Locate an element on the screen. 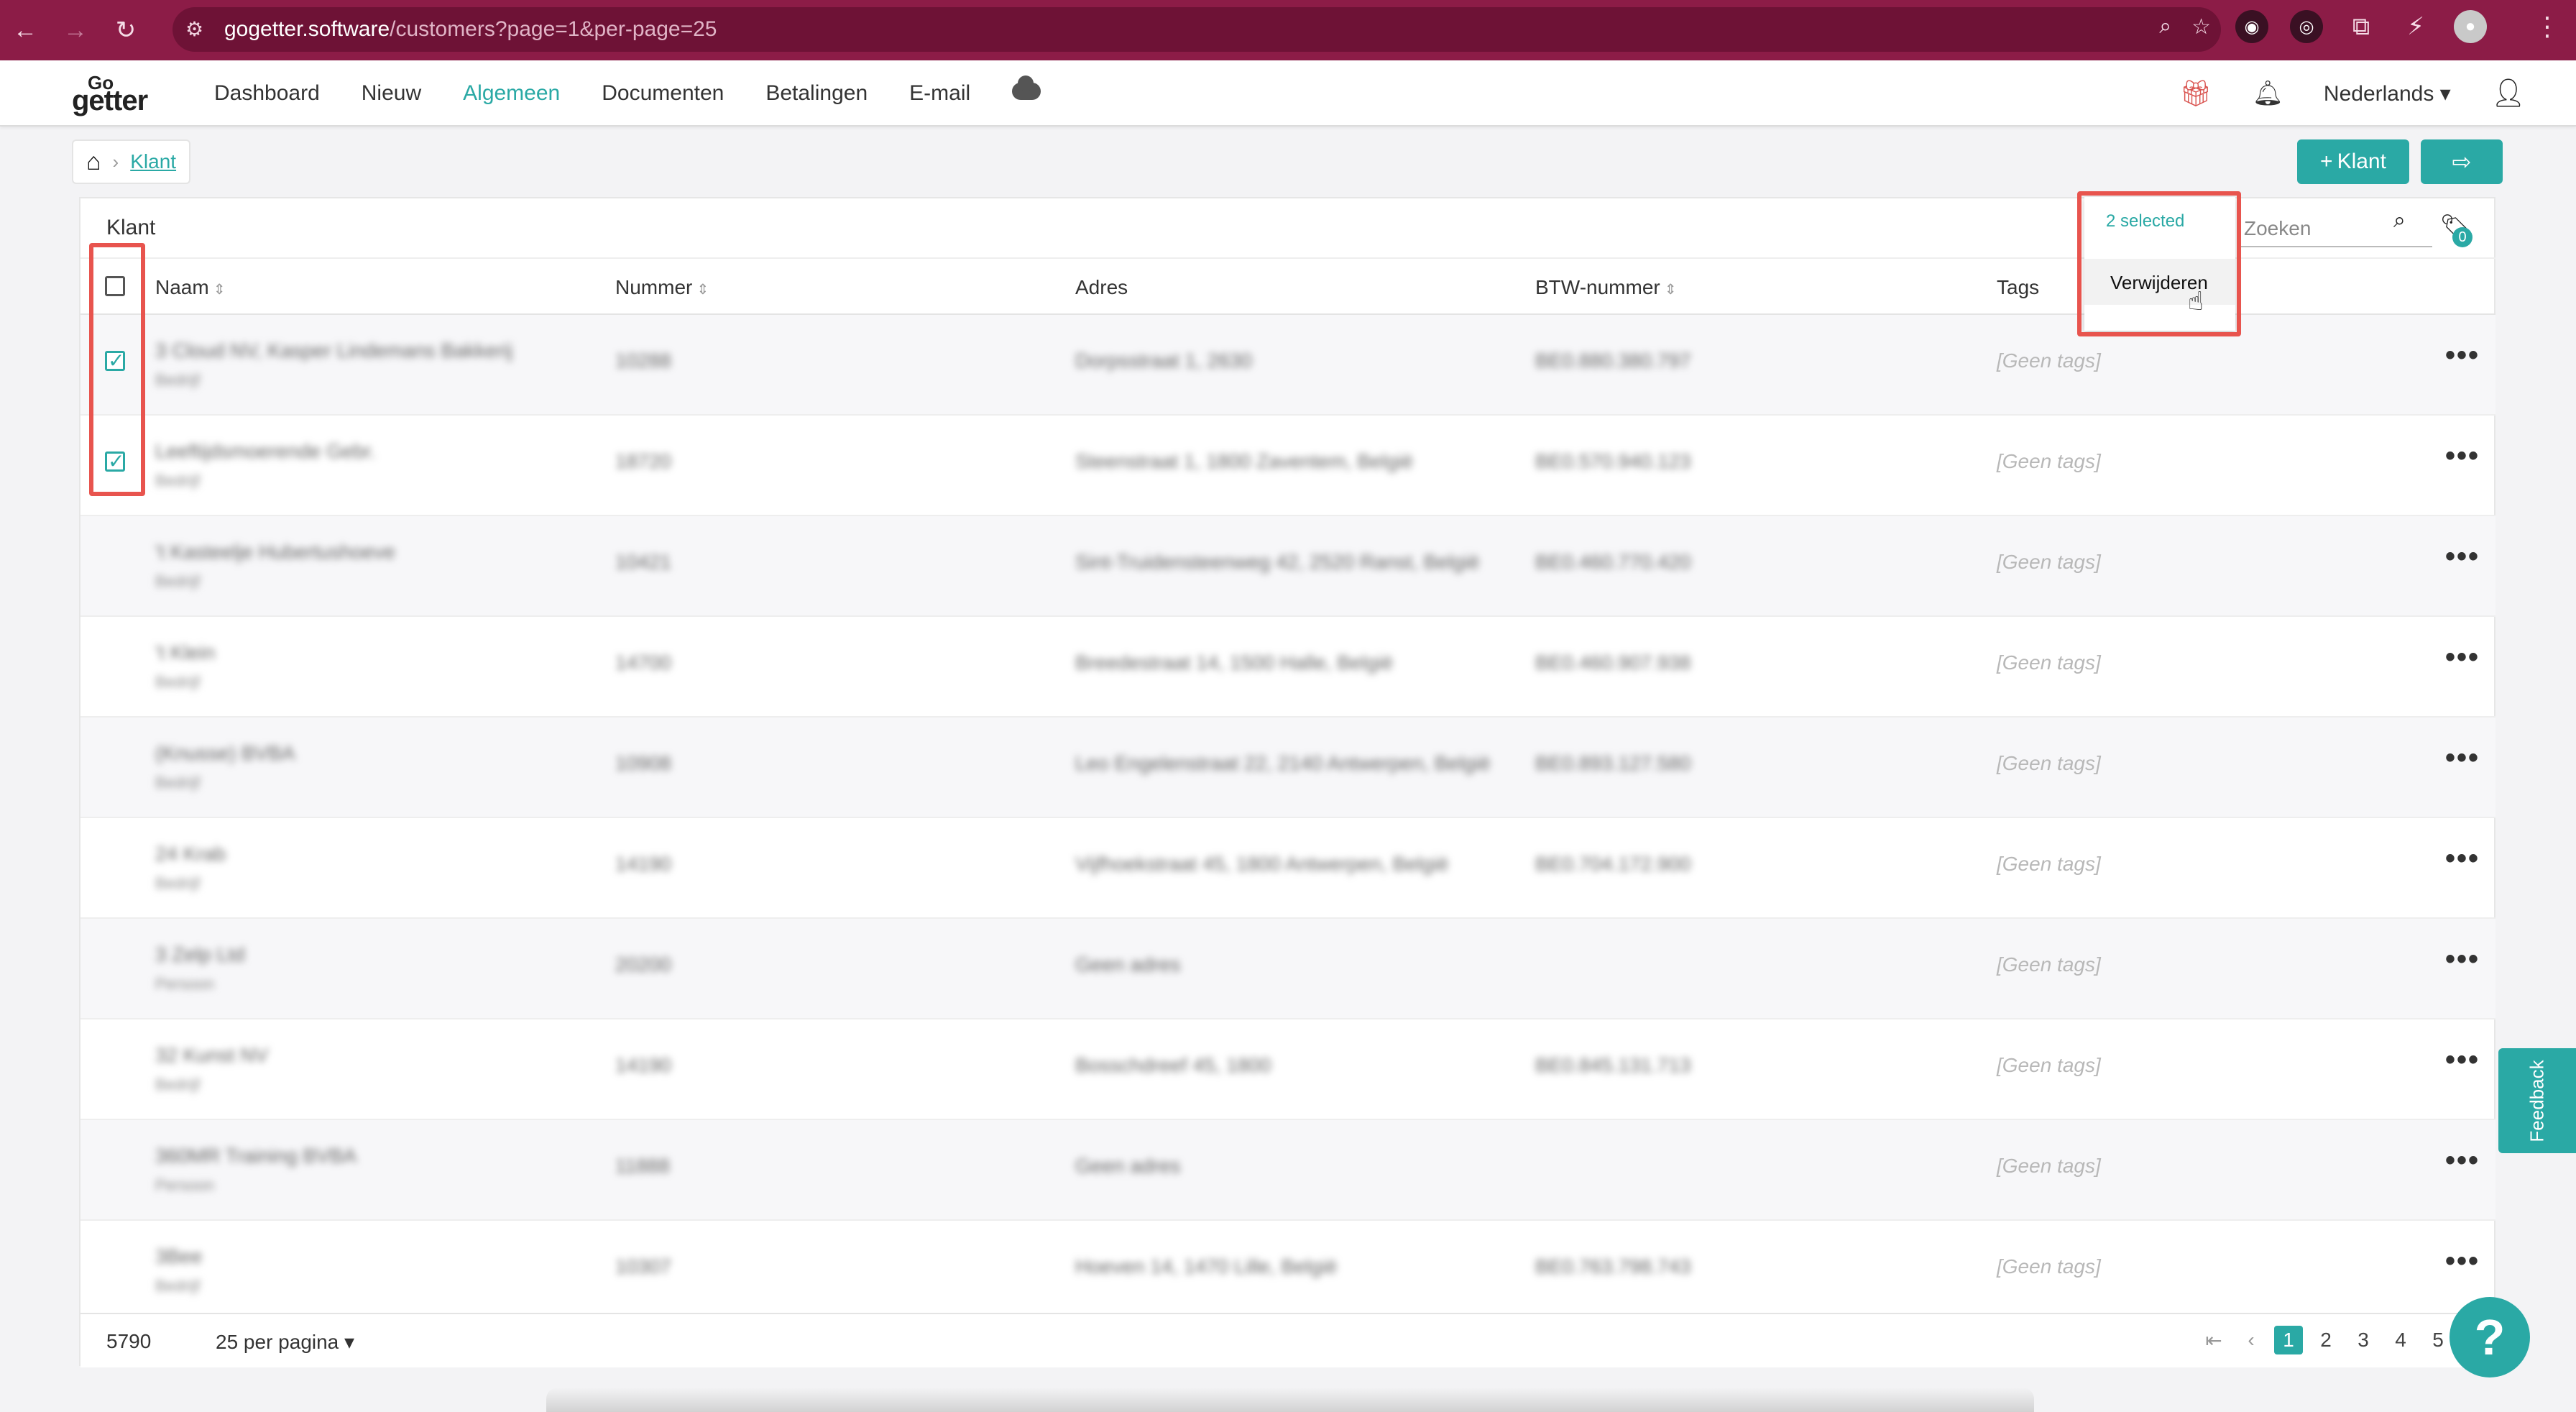 The image size is (2576, 1412). column-nummer: Nummer ⇕ is located at coordinates (662, 287).